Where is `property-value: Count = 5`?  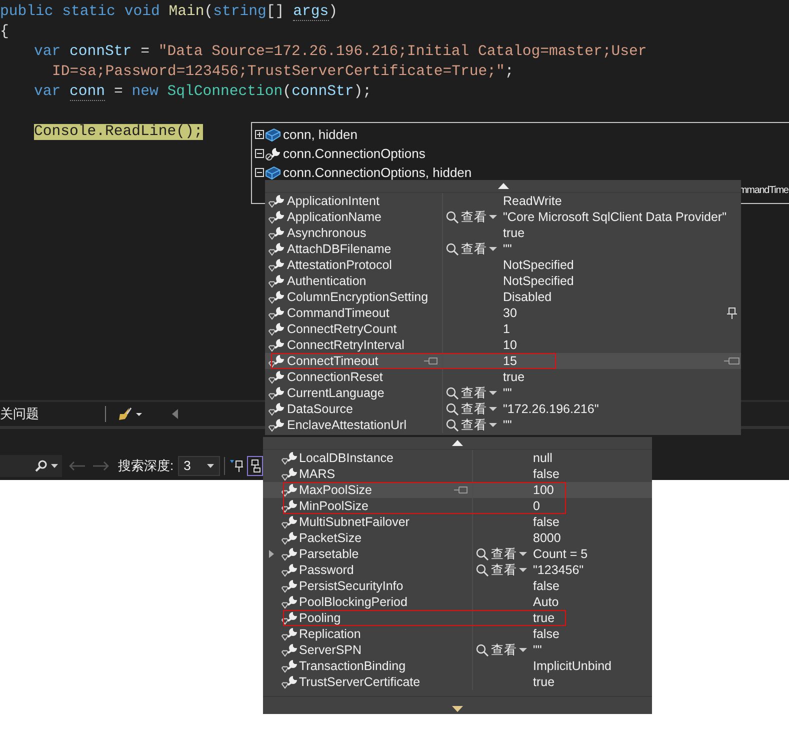
property-value: Count = 5 is located at coordinates (560, 554).